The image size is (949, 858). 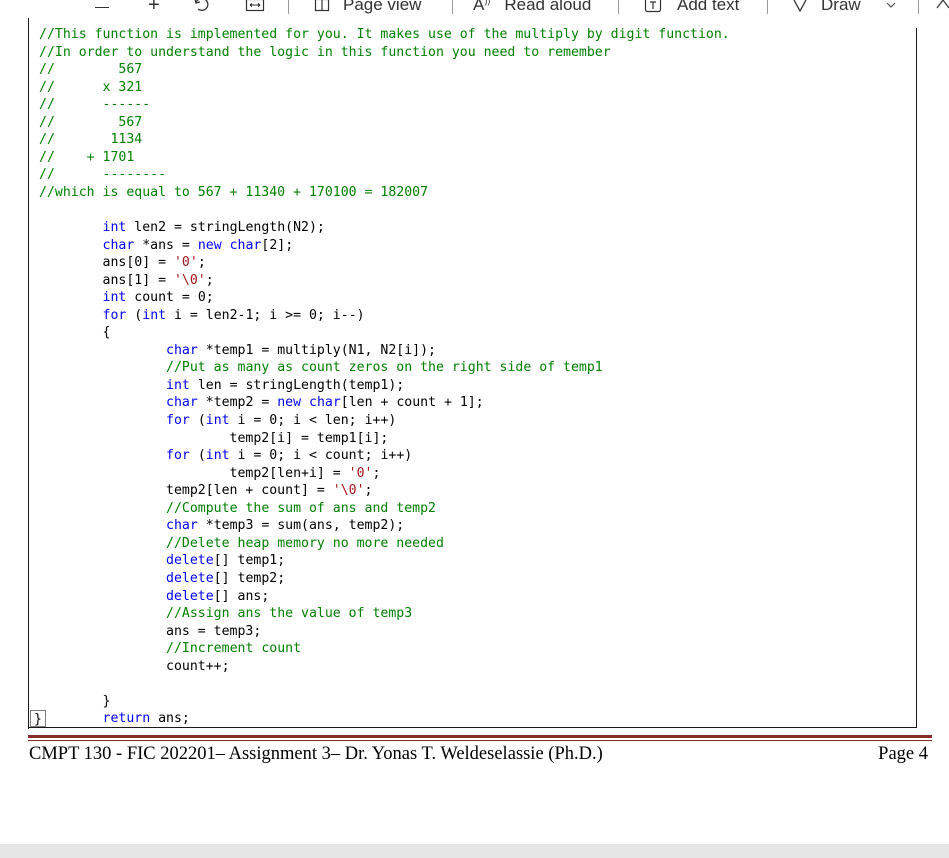 What do you see at coordinates (134, 666) in the screenshot?
I see `code-line: count++;` at bounding box center [134, 666].